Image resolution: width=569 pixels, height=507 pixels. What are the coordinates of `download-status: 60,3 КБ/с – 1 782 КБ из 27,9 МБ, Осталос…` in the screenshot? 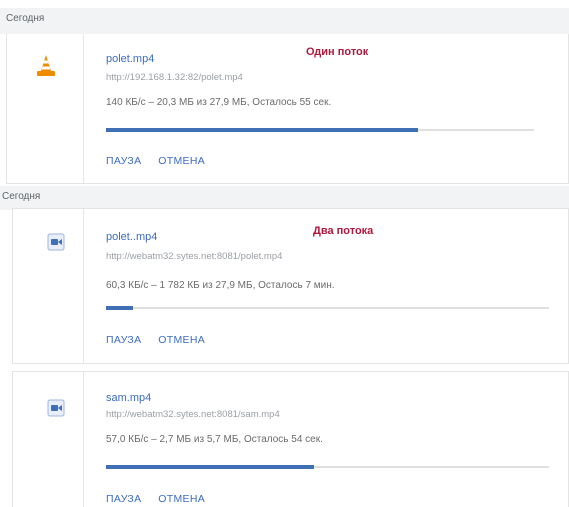 It's located at (220, 285).